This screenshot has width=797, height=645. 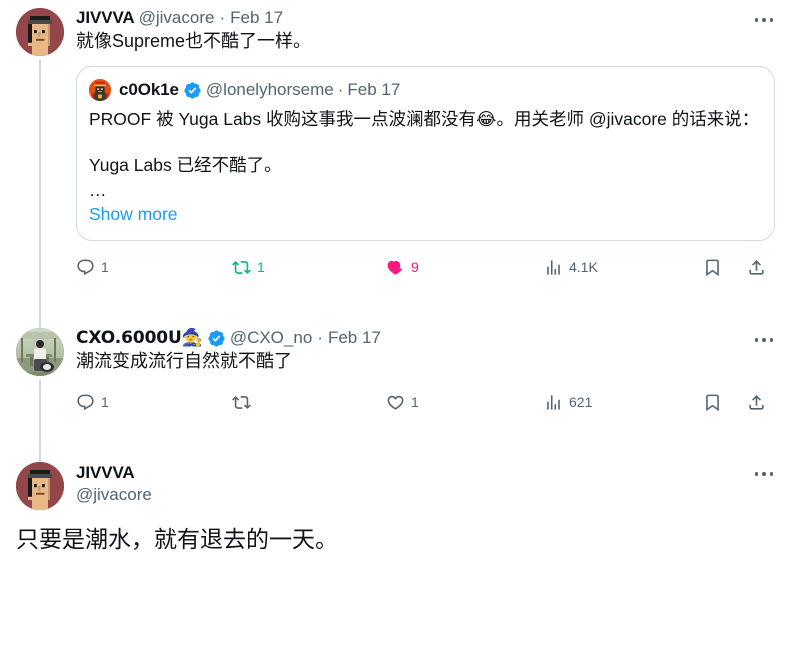 I want to click on tweet-author-row: JIVVVA @jivacore, so click(x=428, y=483).